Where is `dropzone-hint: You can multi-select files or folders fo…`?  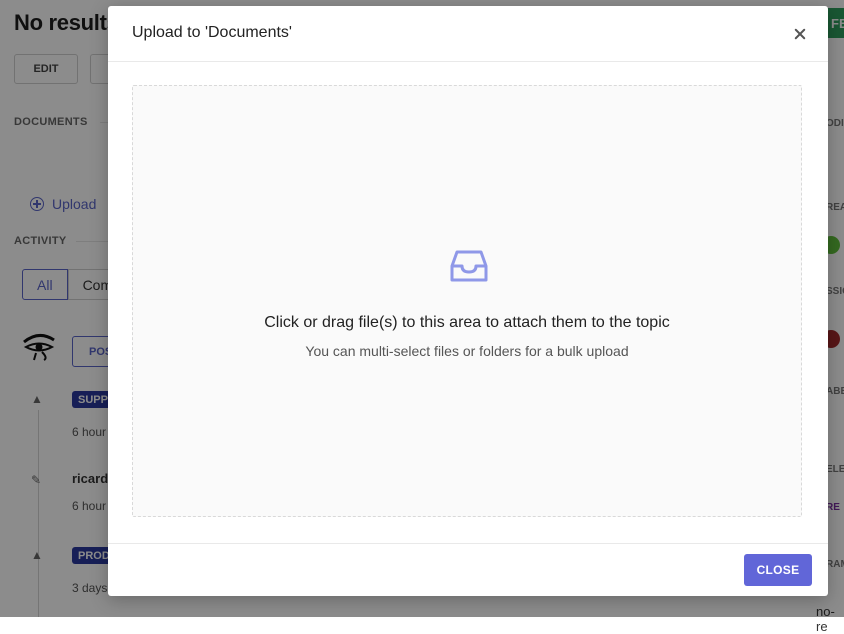 dropzone-hint: You can multi-select files or folders fo… is located at coordinates (467, 351).